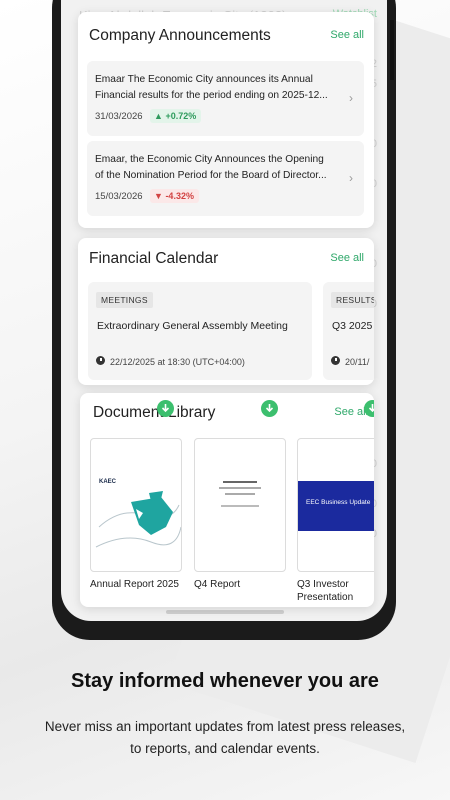  I want to click on calendar-event: RESULTS Q3 2025 20/11/, so click(348, 331).